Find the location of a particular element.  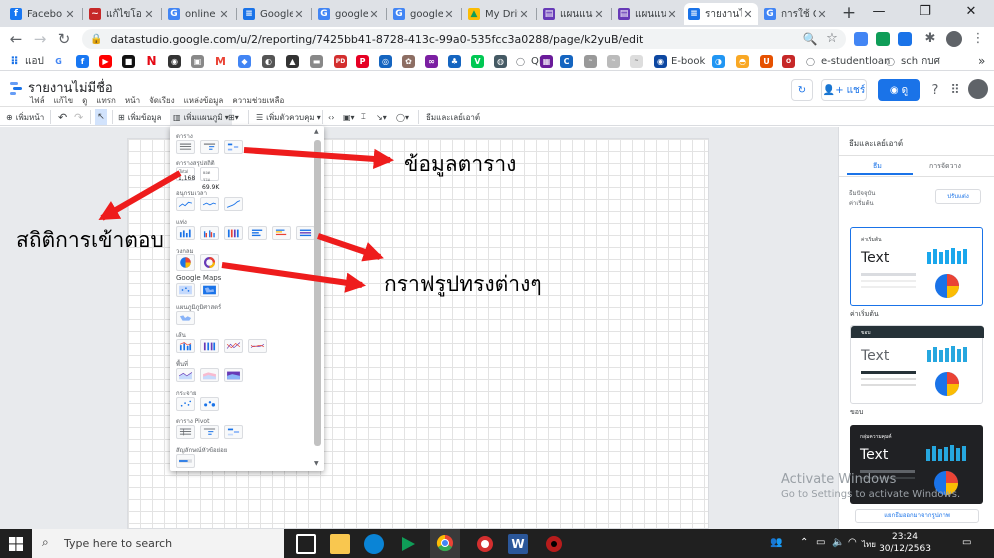

embed-code-icon: ‹› is located at coordinates (331, 117).